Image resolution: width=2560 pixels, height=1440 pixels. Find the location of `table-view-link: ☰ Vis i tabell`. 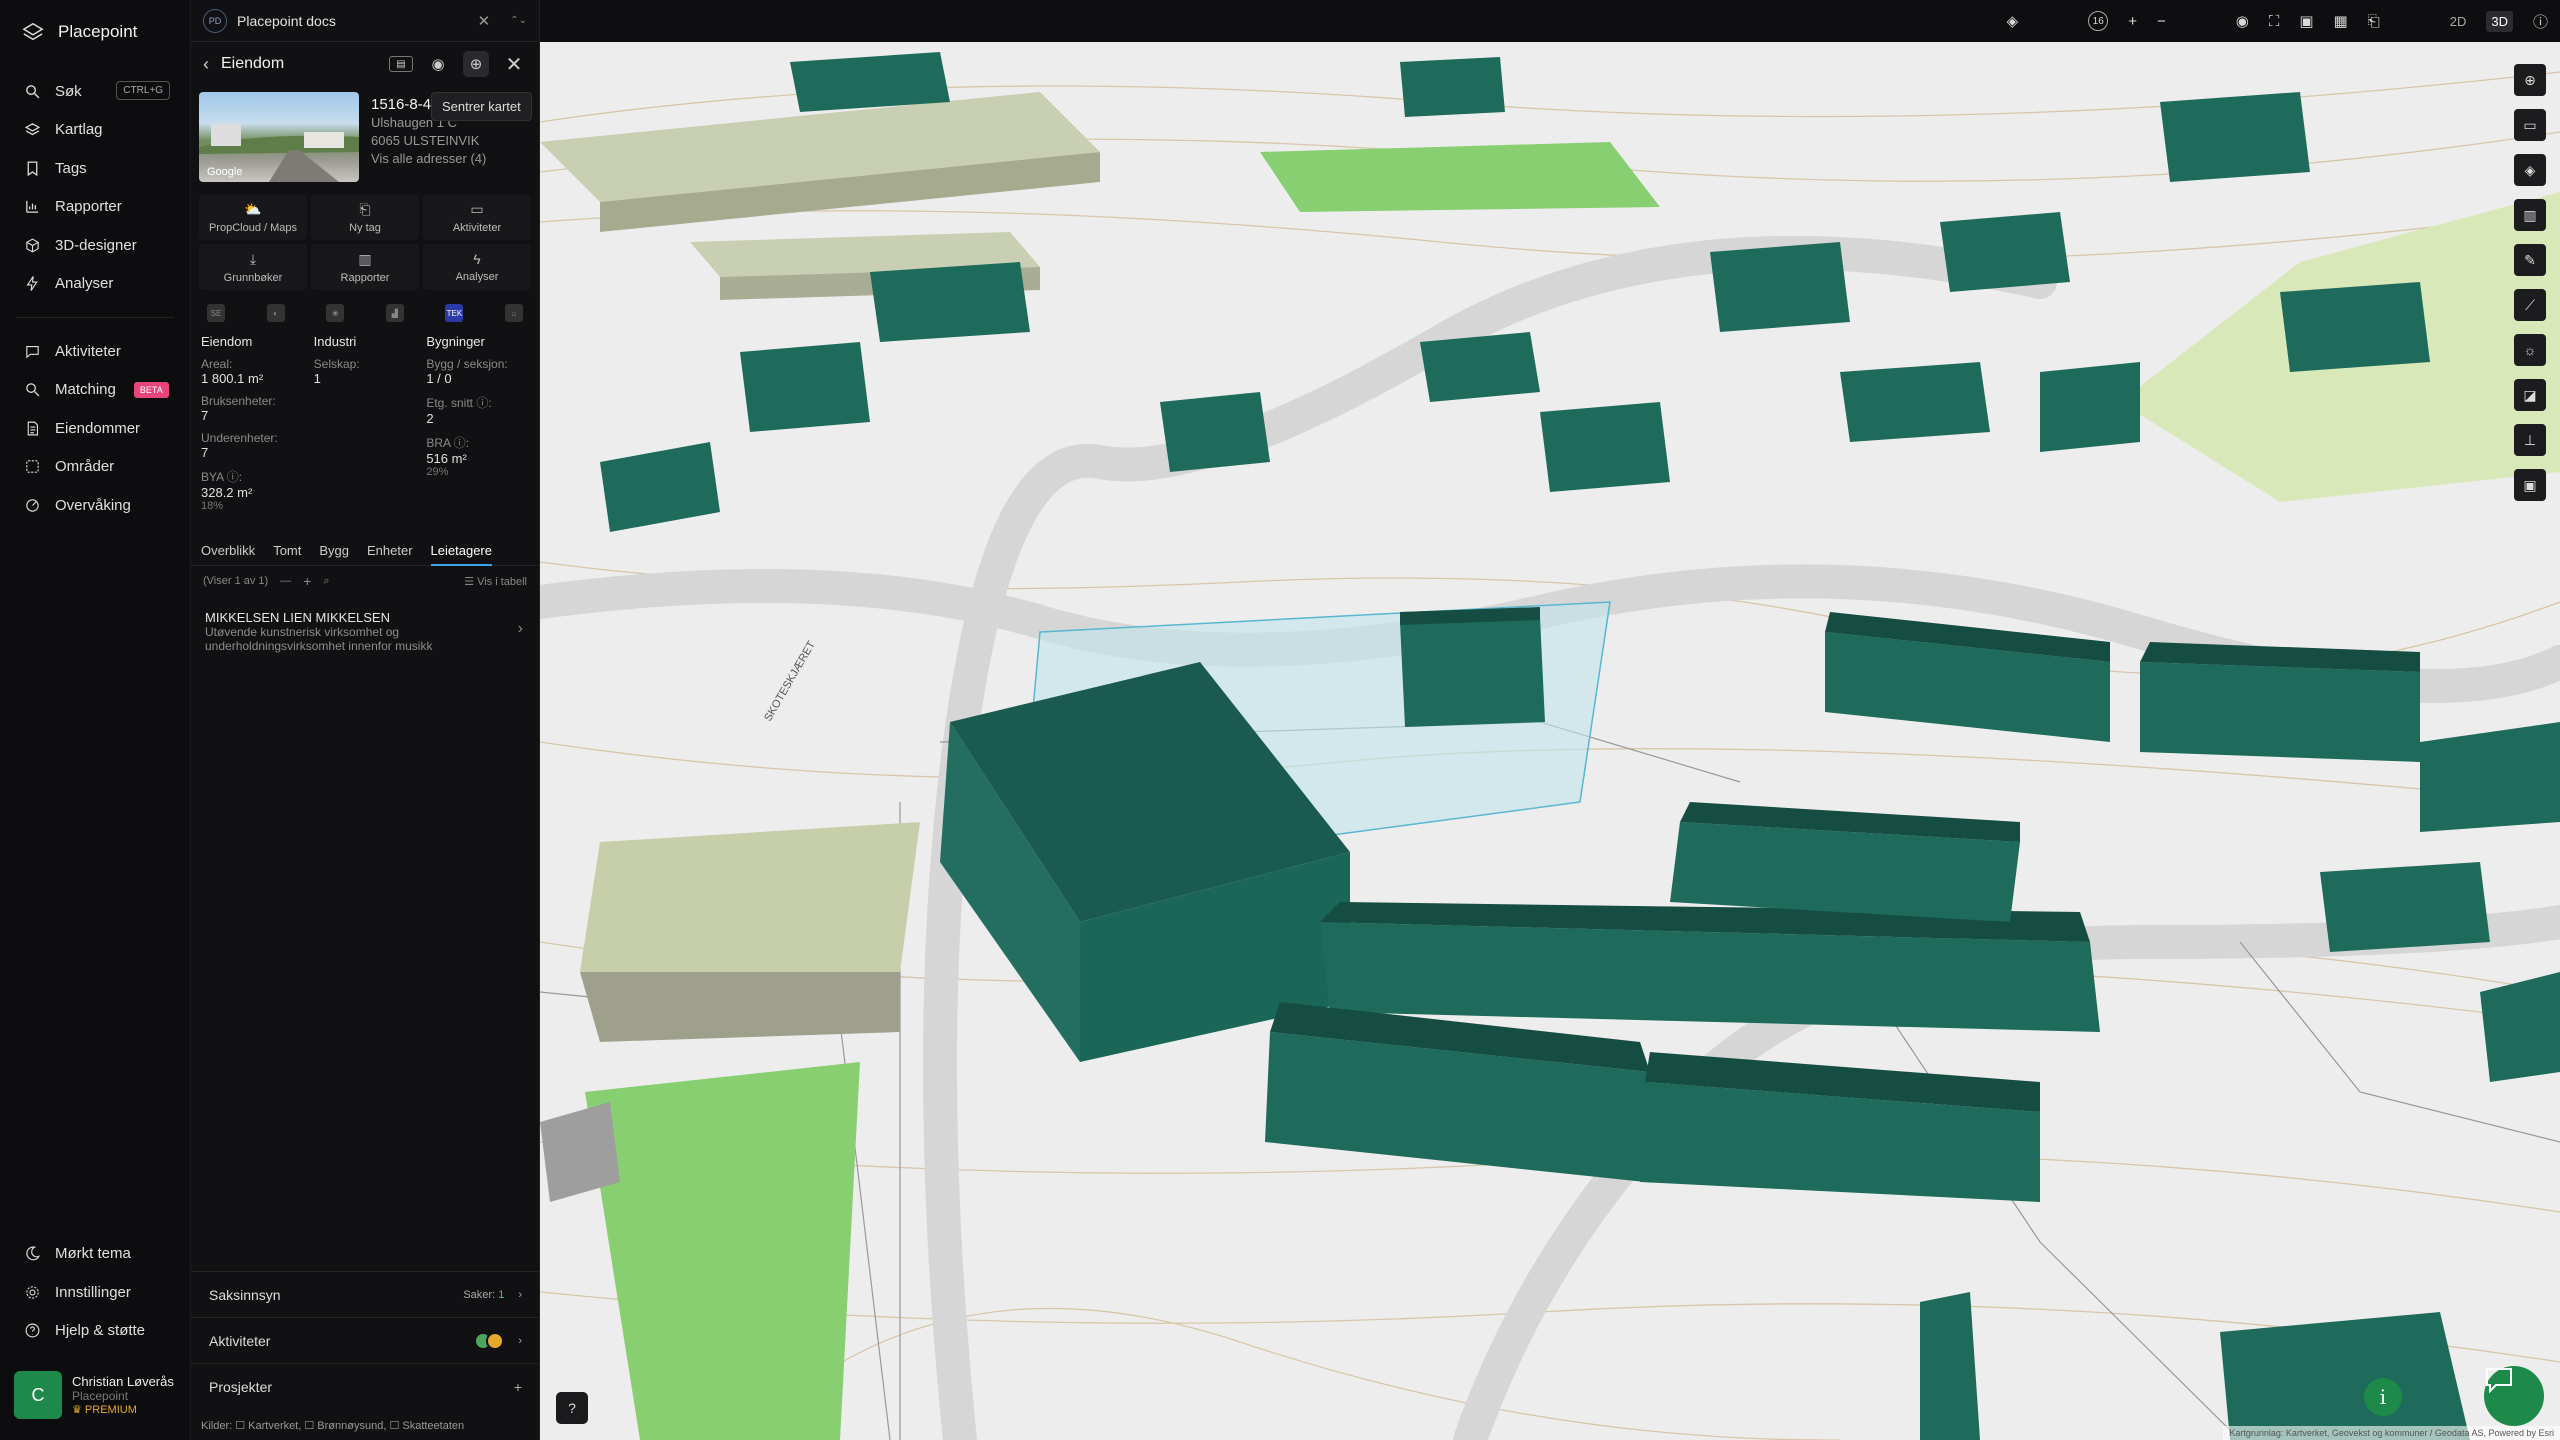

table-view-link: ☰ Vis i tabell is located at coordinates (495, 581).